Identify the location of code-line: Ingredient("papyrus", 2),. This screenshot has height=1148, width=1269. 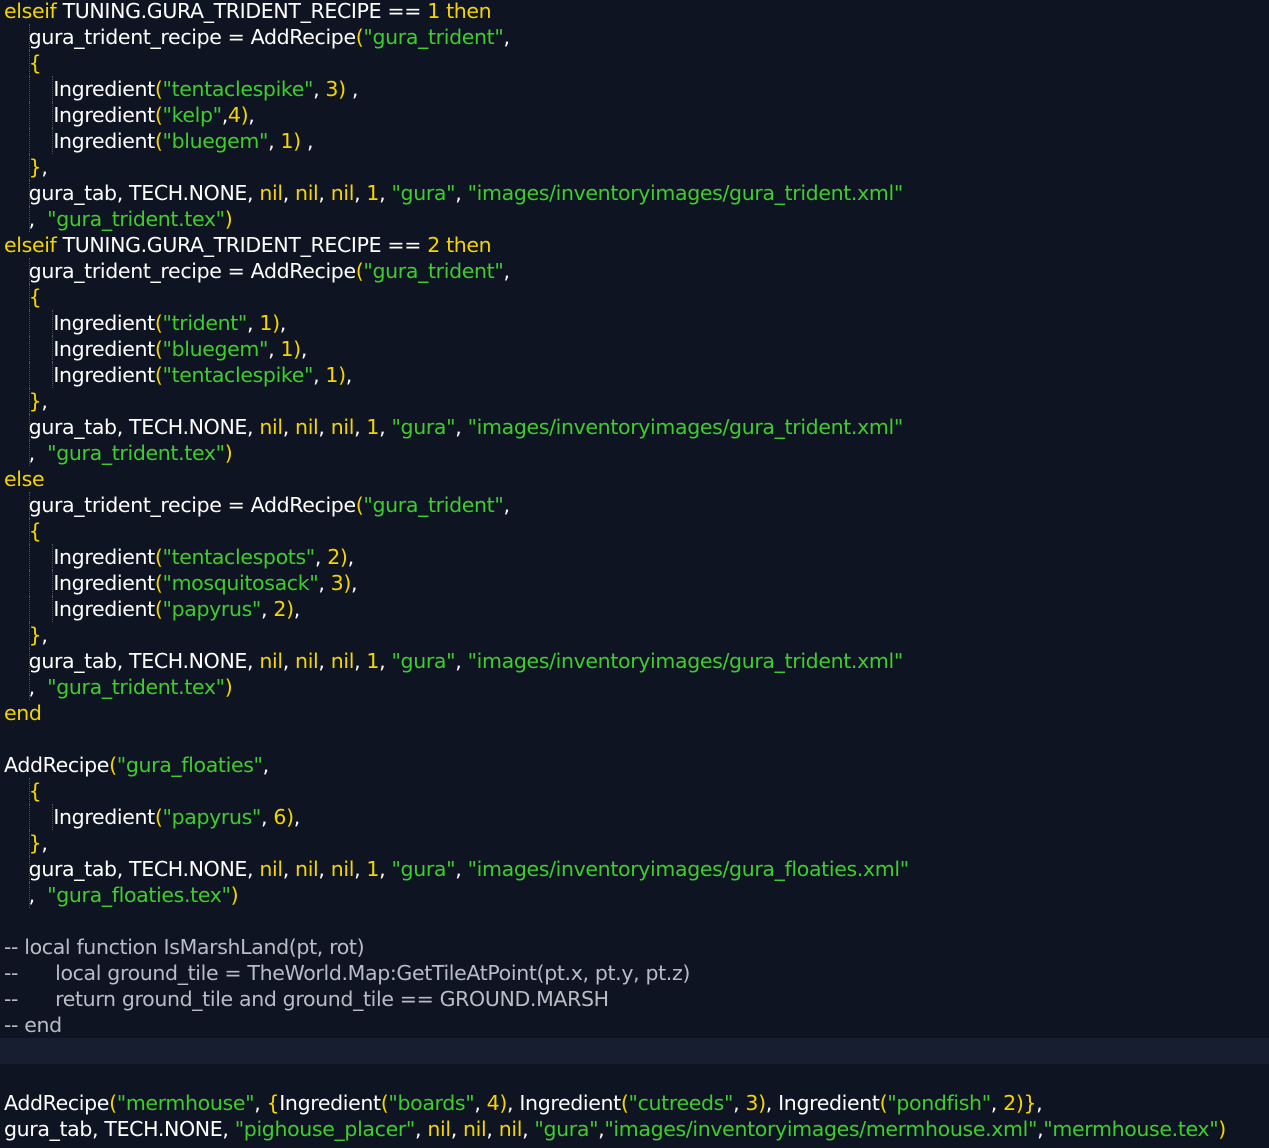
(634, 609).